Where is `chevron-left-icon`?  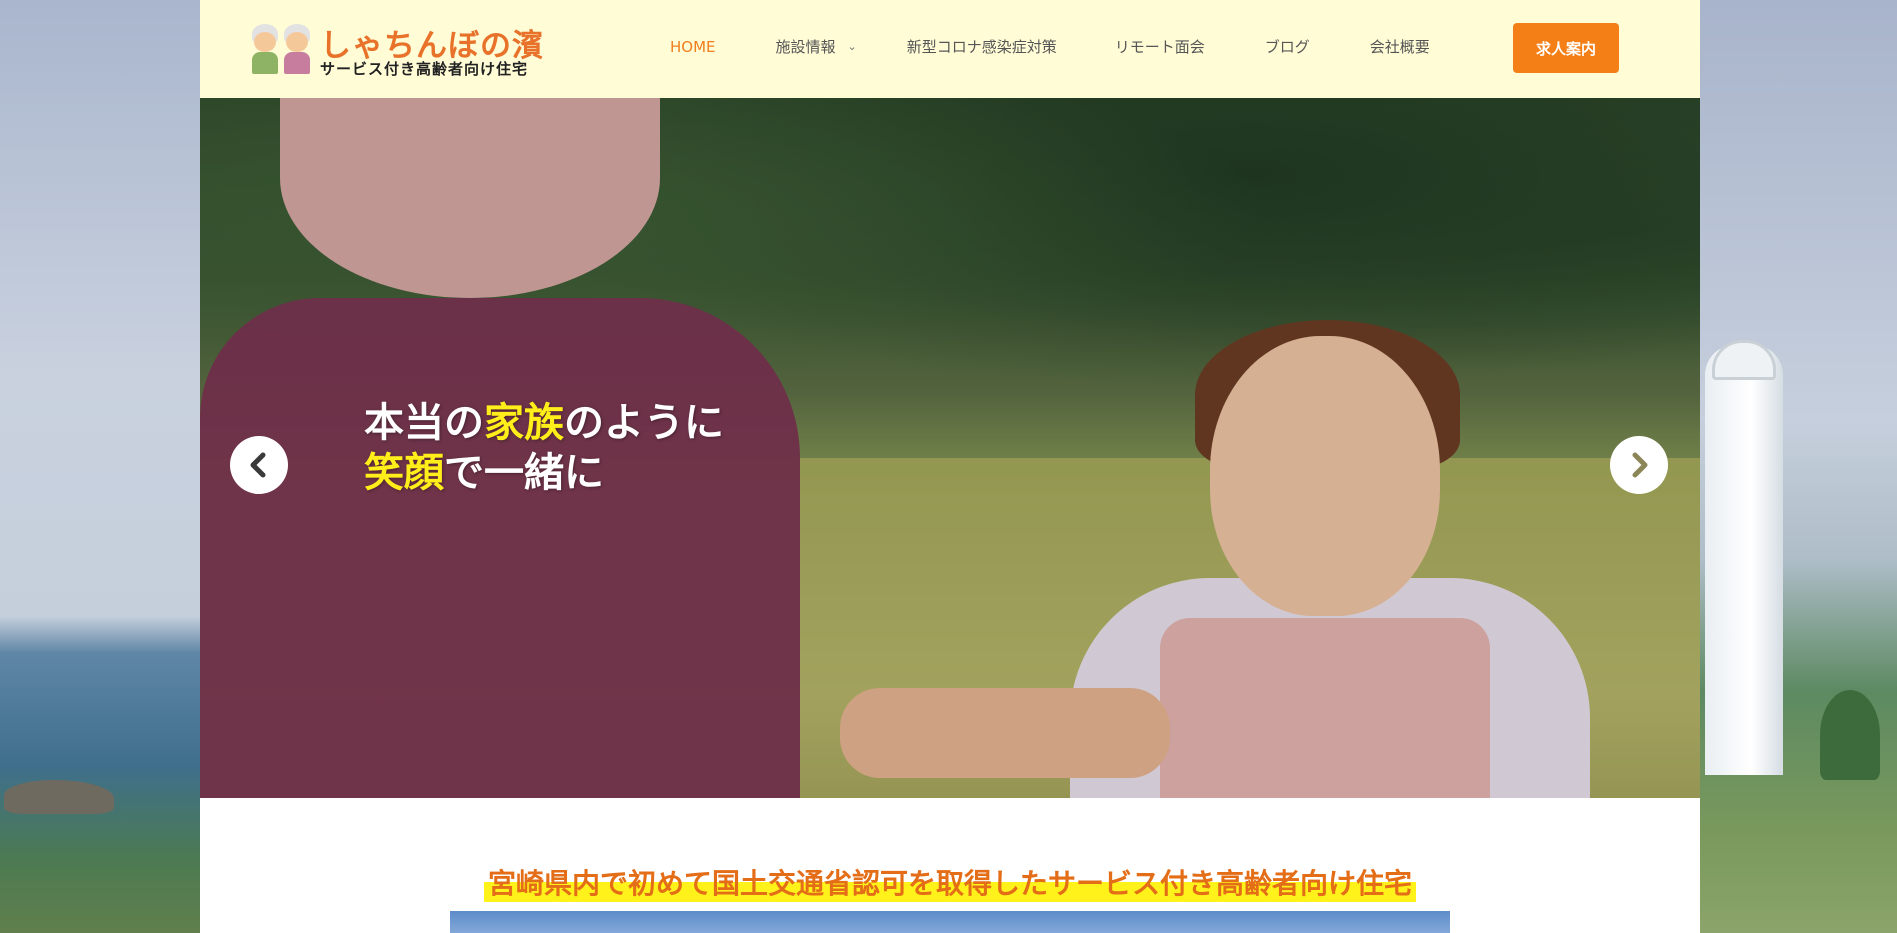 chevron-left-icon is located at coordinates (258, 465).